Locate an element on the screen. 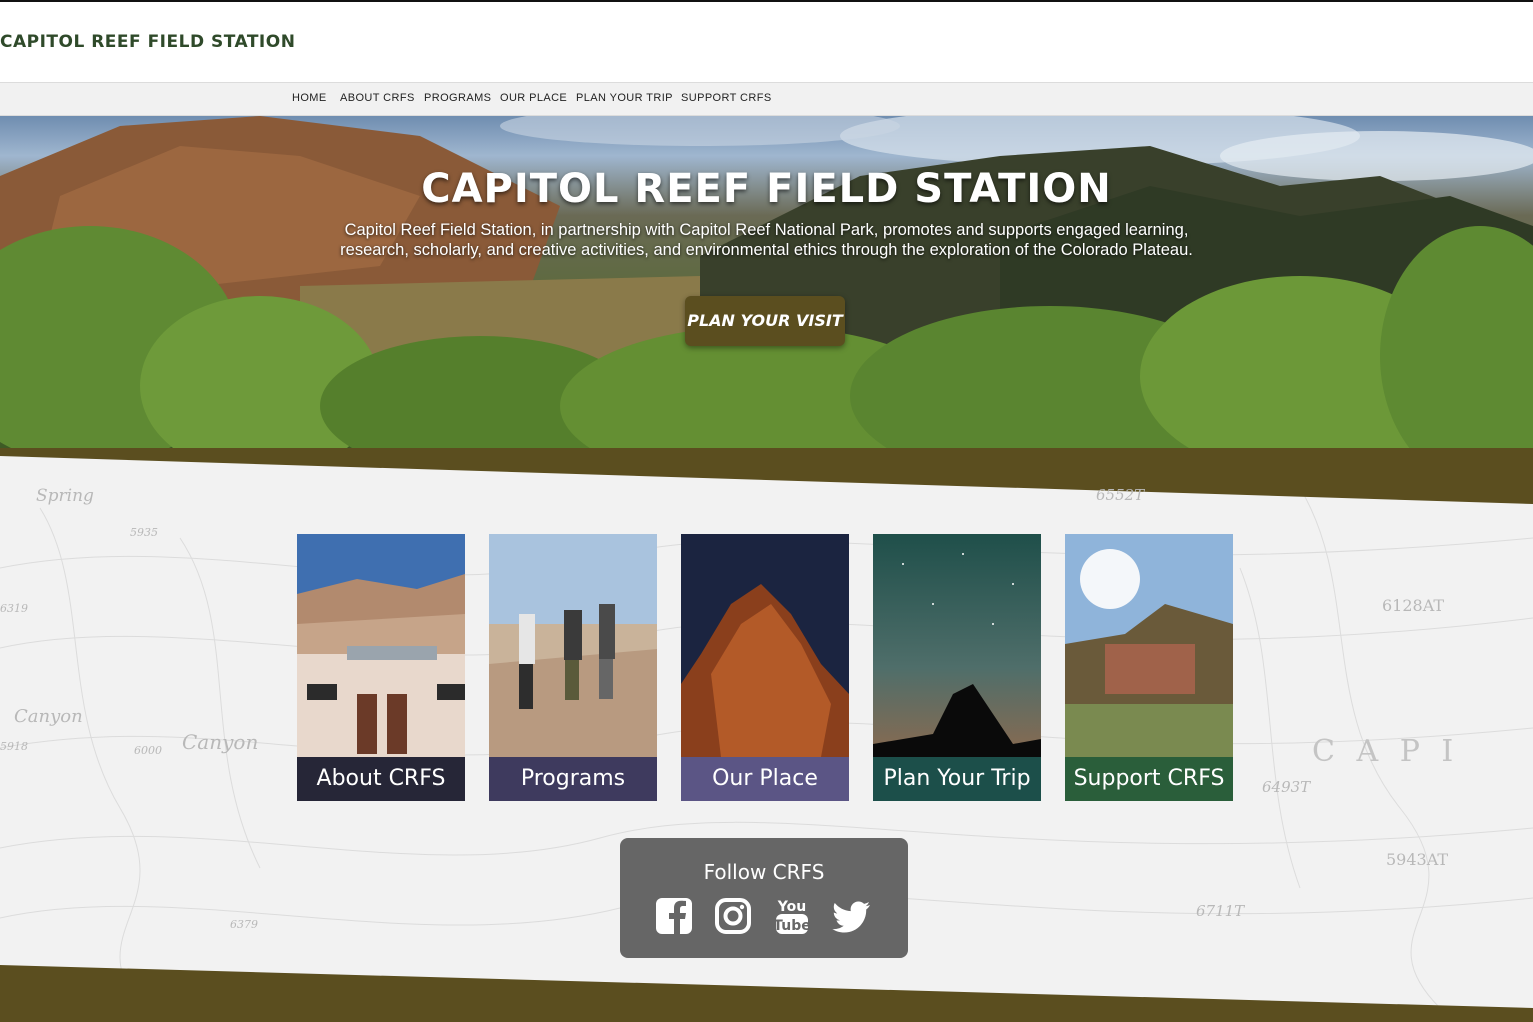 Image resolution: width=1533 pixels, height=1022 pixels. card-label-about-crfs: About CRFS is located at coordinates (381, 779).